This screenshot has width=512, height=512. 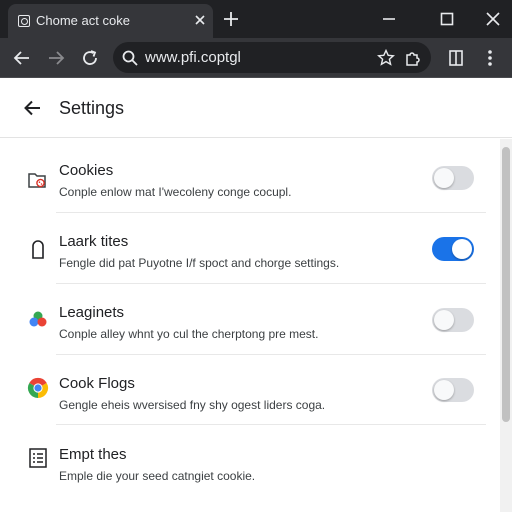 I want to click on cook-flogs-toggle, so click(x=453, y=390).